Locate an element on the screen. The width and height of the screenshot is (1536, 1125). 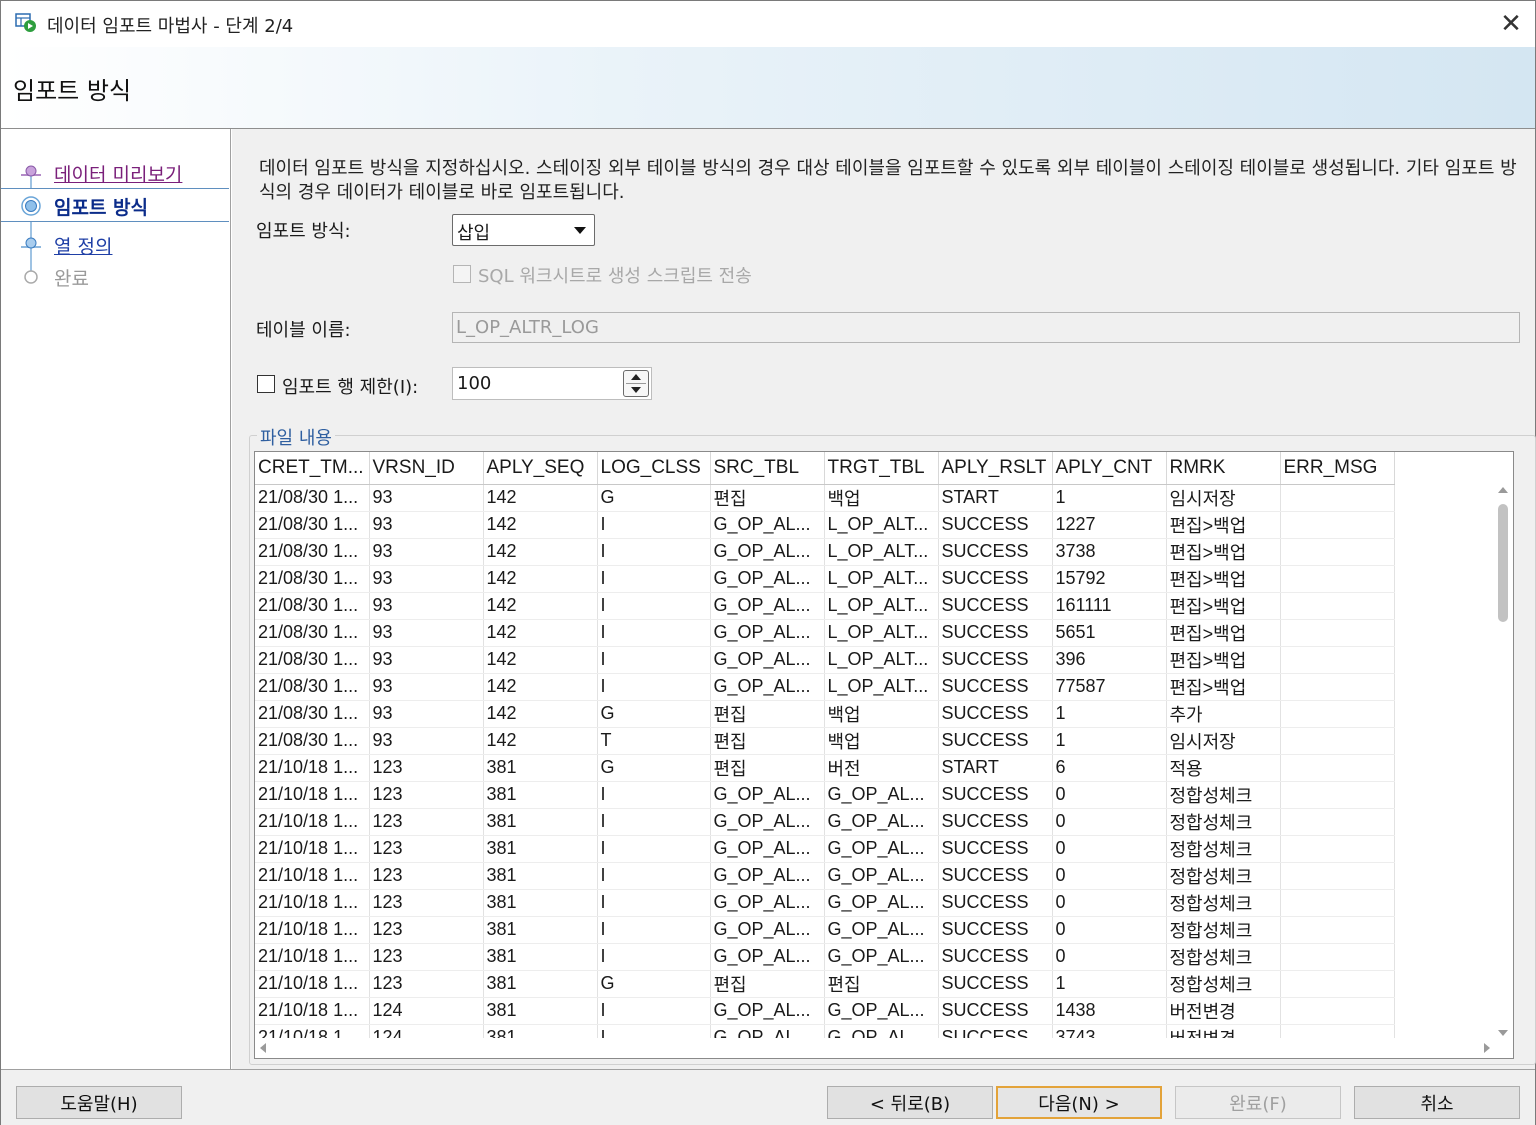
table-row: 21/08/30 1... 93 142 G 편집 백업 START 1 임시저장 is located at coordinates (825, 498).